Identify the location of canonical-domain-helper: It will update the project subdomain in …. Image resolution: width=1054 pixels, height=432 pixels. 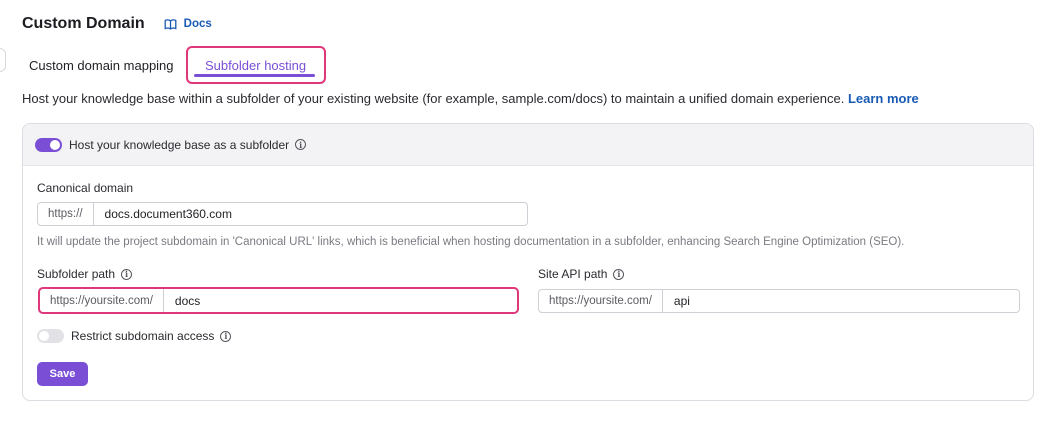
(471, 242).